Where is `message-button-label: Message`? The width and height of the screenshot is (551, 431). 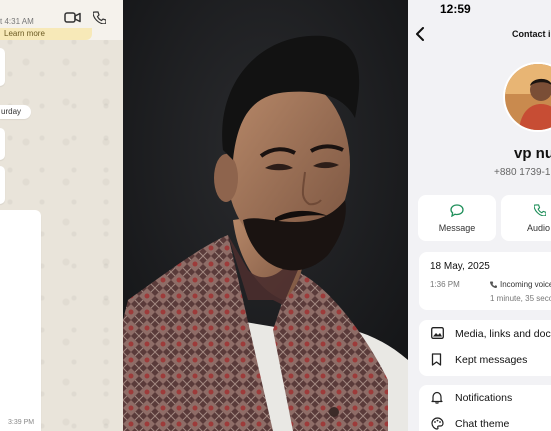
message-button-label: Message is located at coordinates (457, 228).